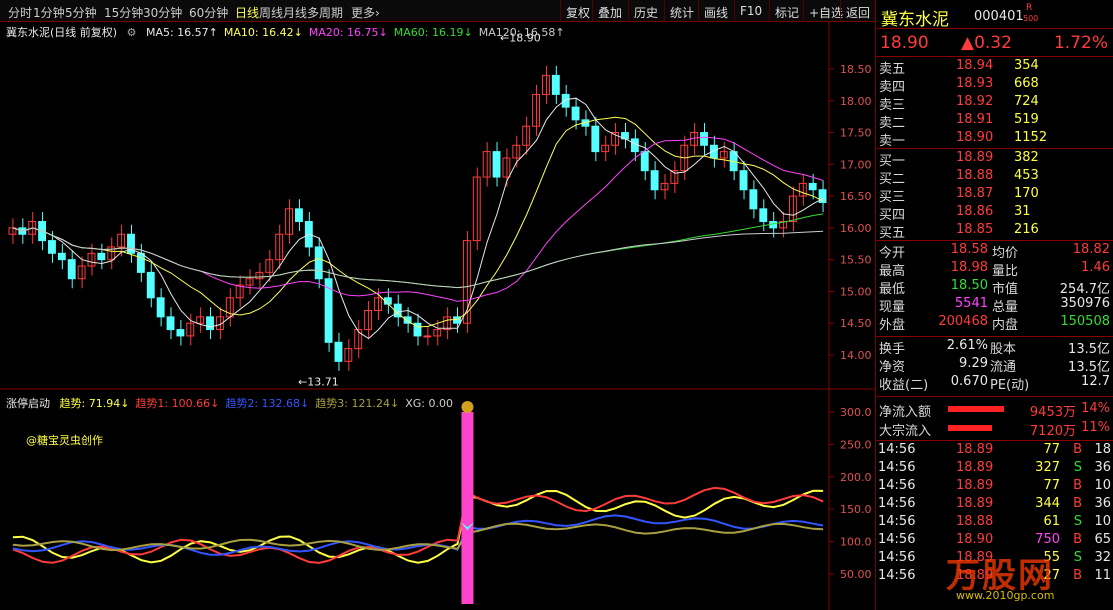 Image resolution: width=1113 pixels, height=610 pixels. I want to click on period-tab-4: 30分钟, so click(162, 12).